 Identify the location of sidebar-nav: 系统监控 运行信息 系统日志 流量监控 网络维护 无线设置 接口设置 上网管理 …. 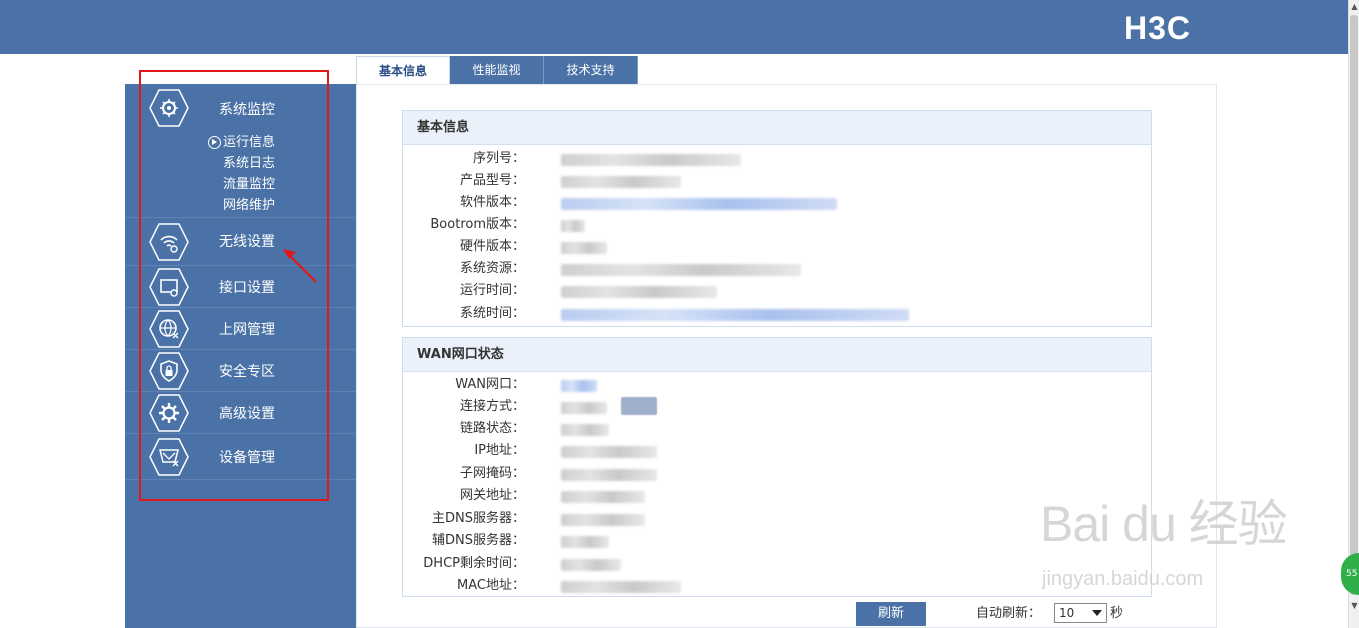
(240, 356).